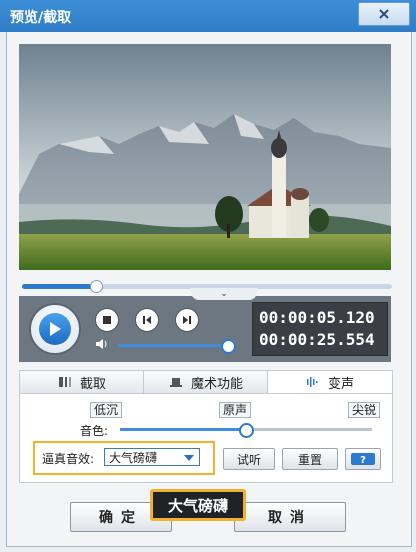 This screenshot has height=552, width=416. What do you see at coordinates (205, 325) in the screenshot?
I see `playback-controls: ⌄ 00:00:05.120 00:00:25.554` at bounding box center [205, 325].